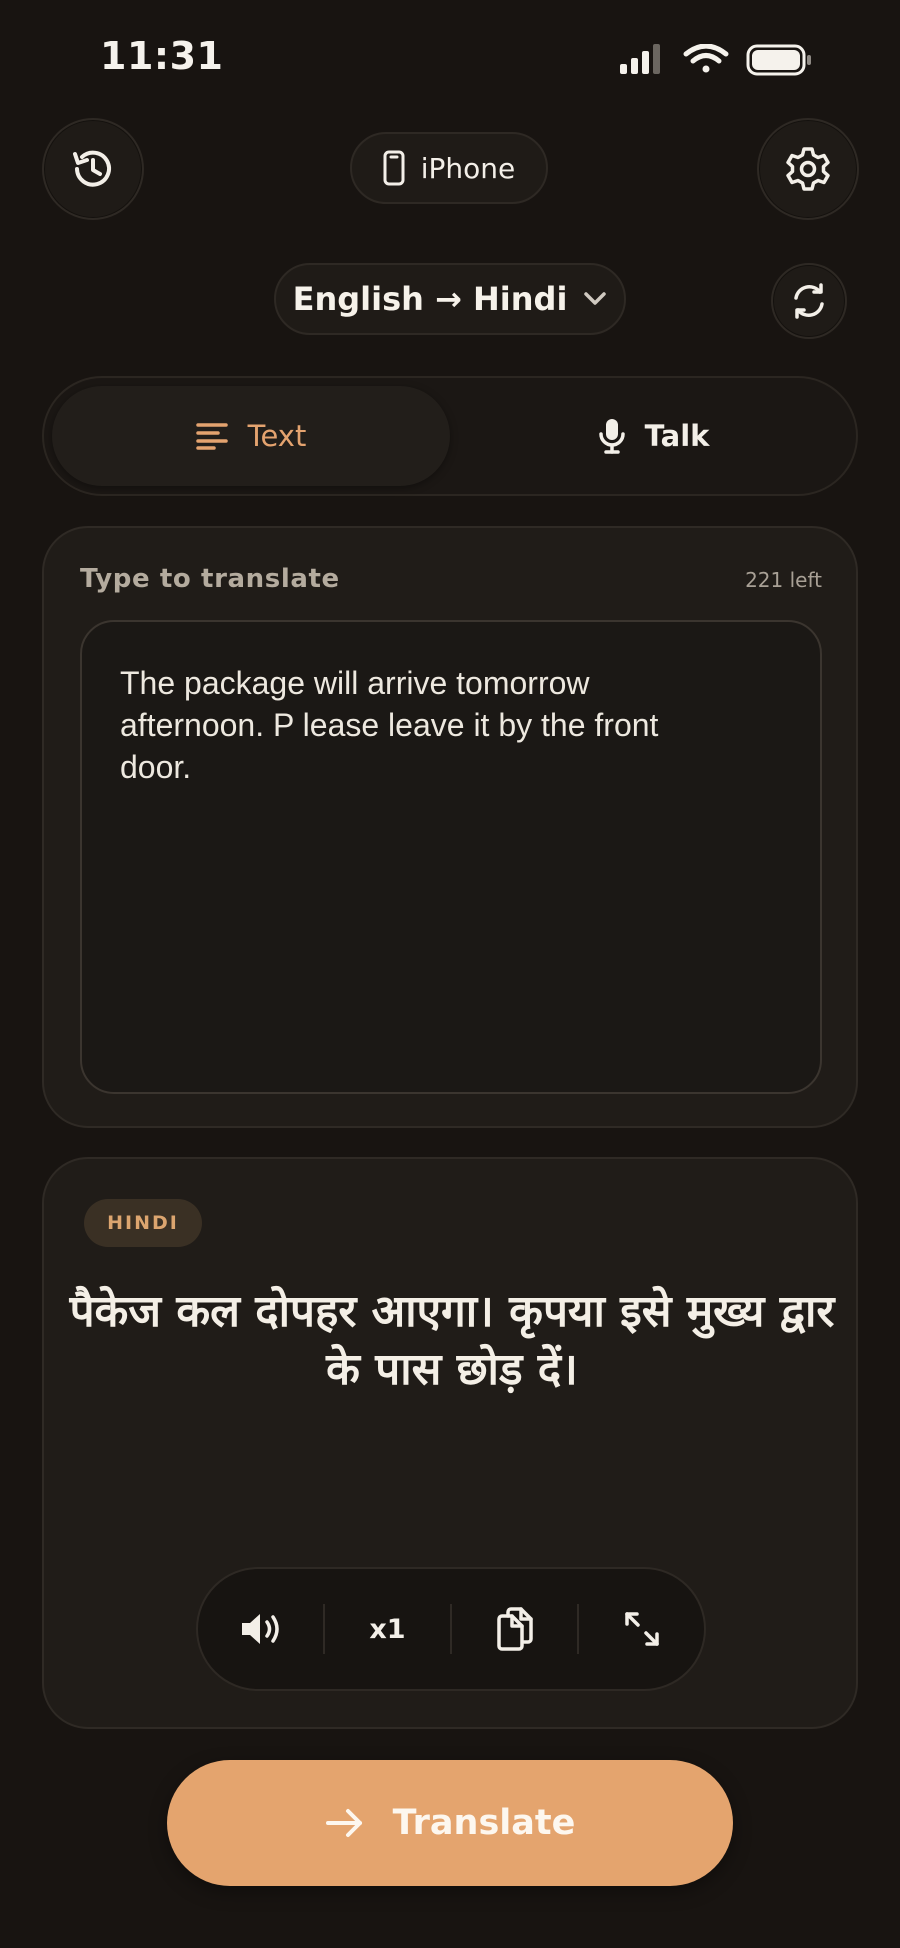 The image size is (900, 1948). Describe the element at coordinates (677, 436) in the screenshot. I see `tab-talk-label: Talk` at that location.